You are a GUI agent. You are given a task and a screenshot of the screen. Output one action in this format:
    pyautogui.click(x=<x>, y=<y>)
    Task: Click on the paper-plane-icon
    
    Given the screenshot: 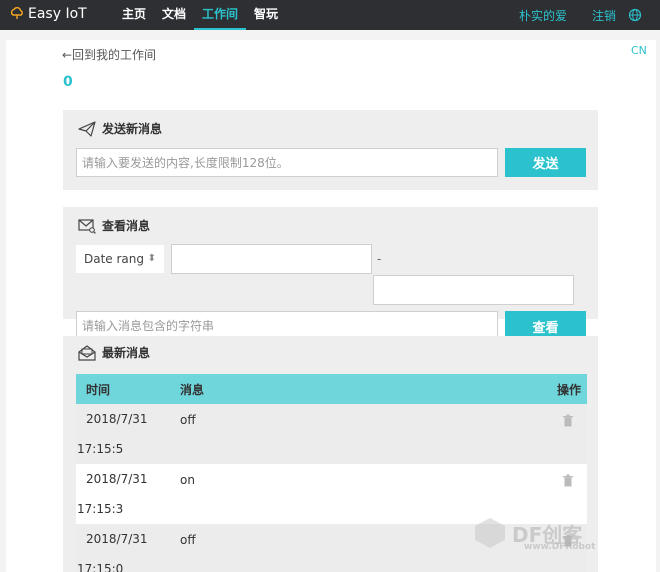 What is the action you would take?
    pyautogui.click(x=87, y=128)
    